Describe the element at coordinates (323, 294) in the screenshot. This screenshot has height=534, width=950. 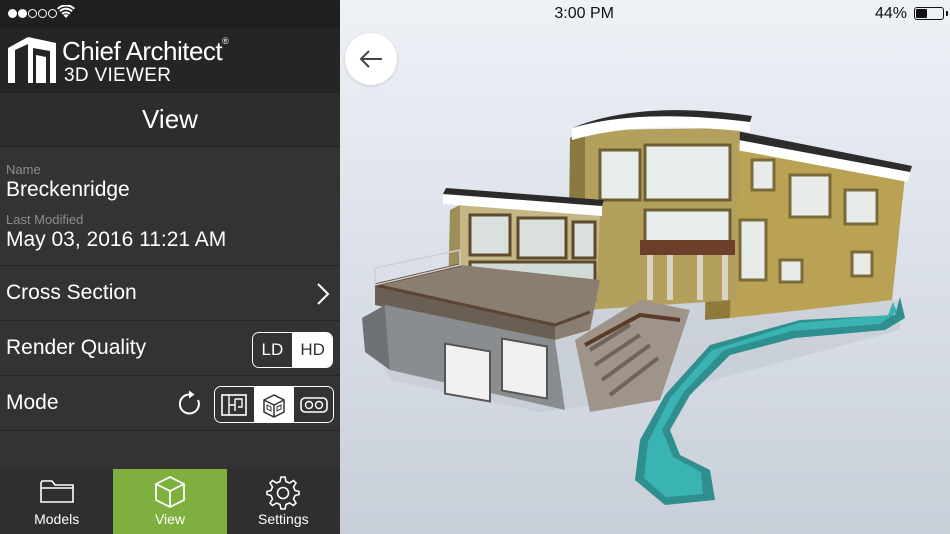
I see `chevron-right-icon` at that location.